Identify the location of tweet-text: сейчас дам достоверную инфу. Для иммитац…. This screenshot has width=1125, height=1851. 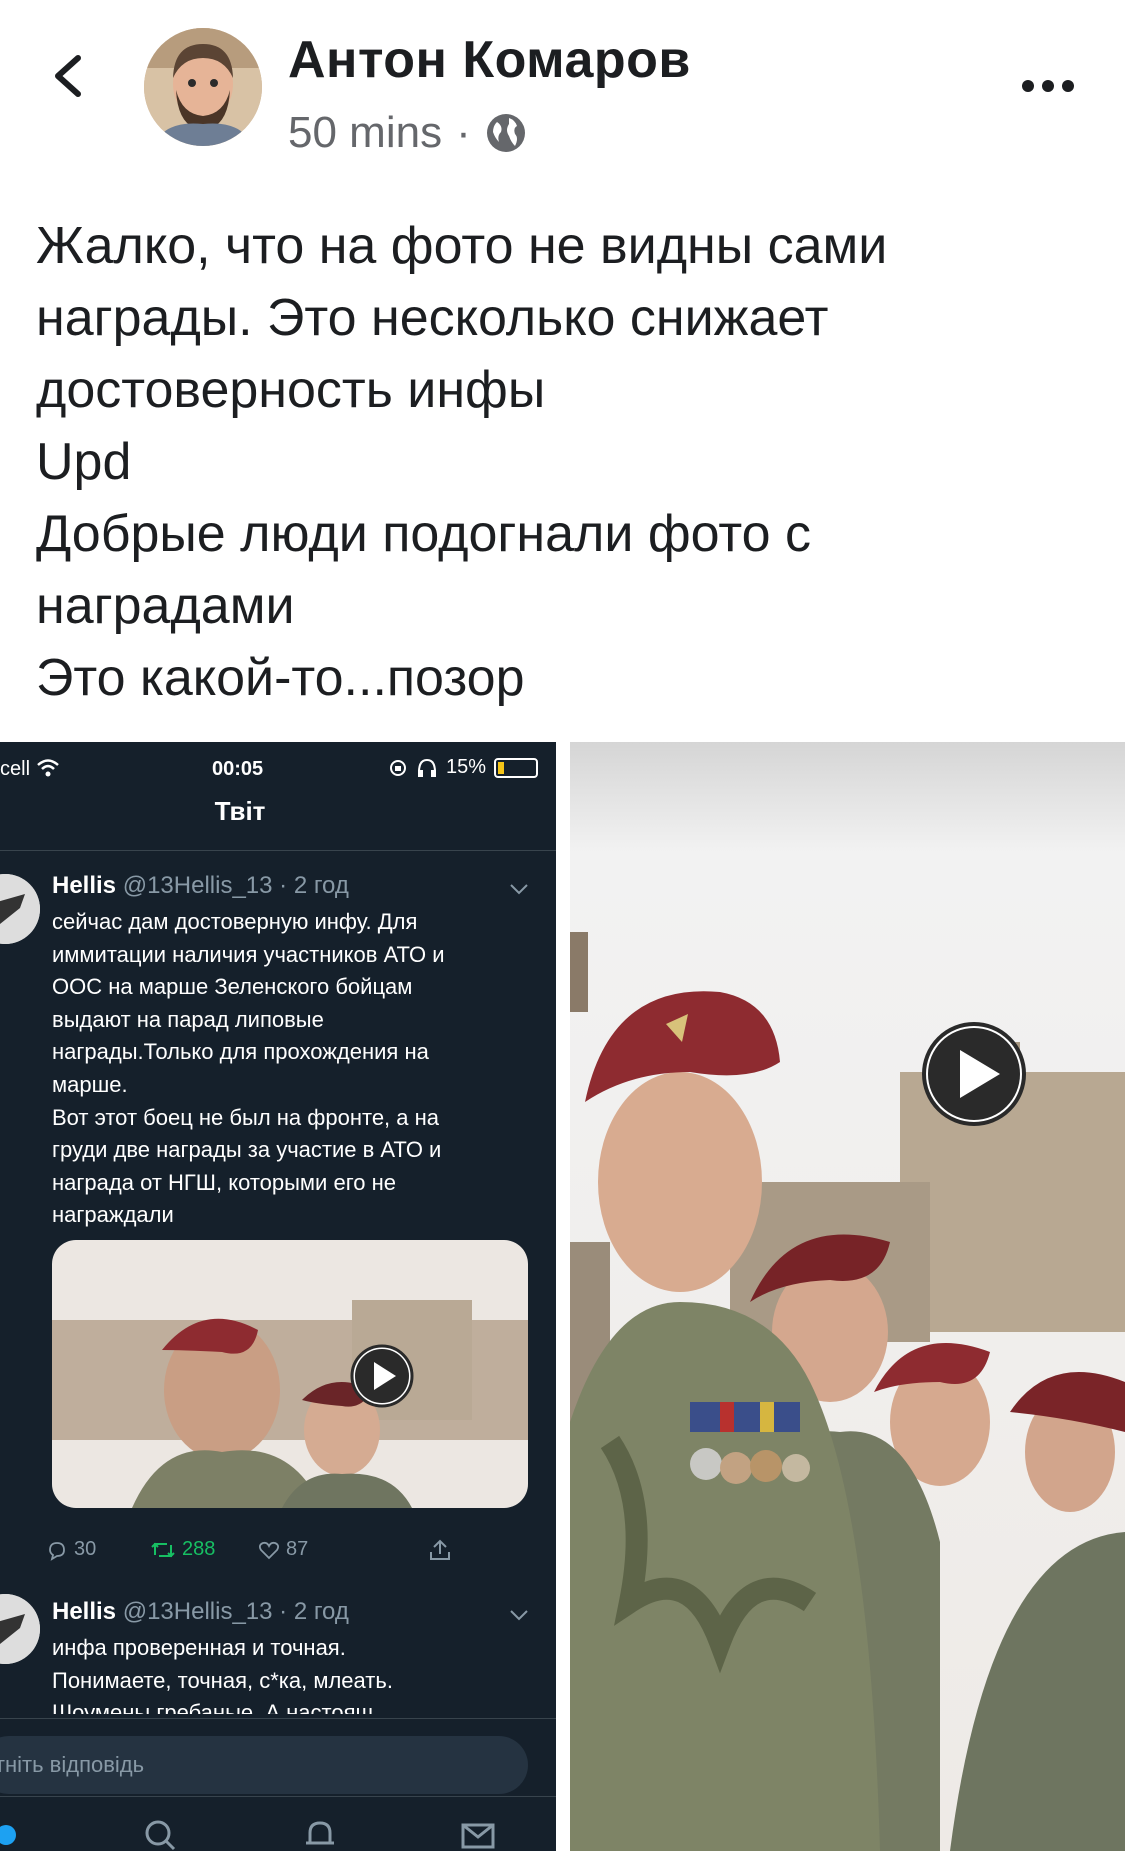
(287, 1069).